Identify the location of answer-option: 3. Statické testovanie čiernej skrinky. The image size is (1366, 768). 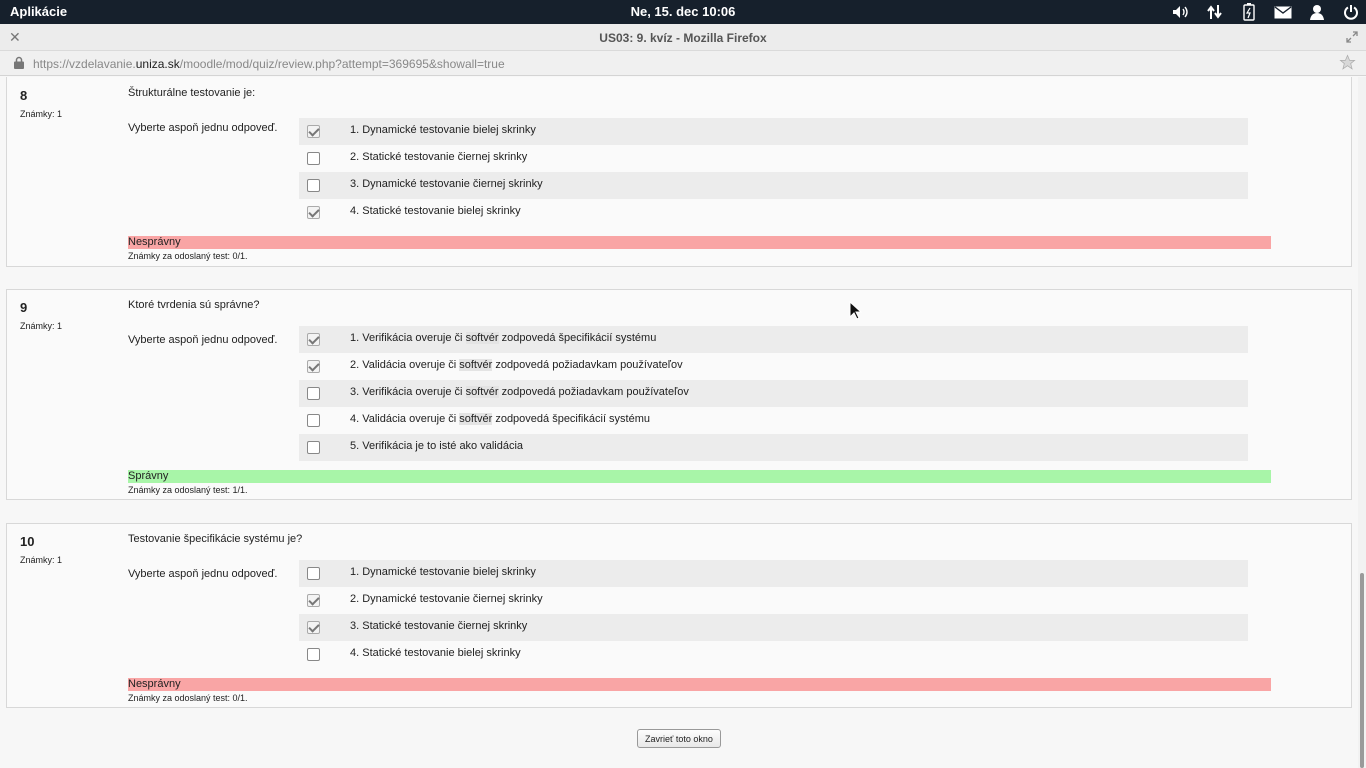
(773, 627).